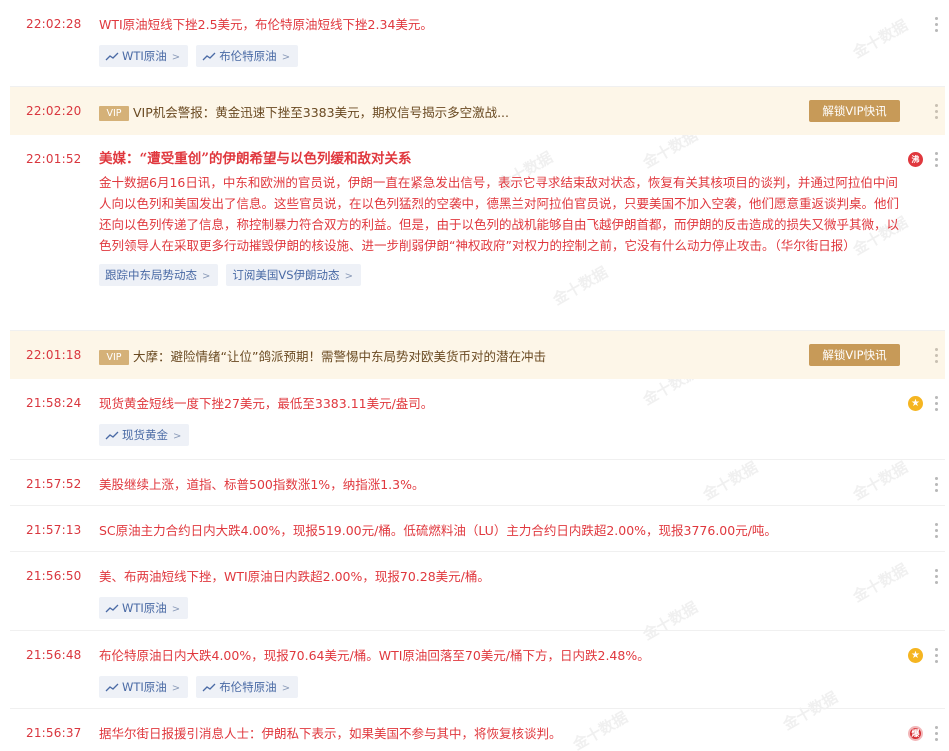 The width and height of the screenshot is (949, 751). What do you see at coordinates (54, 24) in the screenshot?
I see `news-time: 22:02:28` at bounding box center [54, 24].